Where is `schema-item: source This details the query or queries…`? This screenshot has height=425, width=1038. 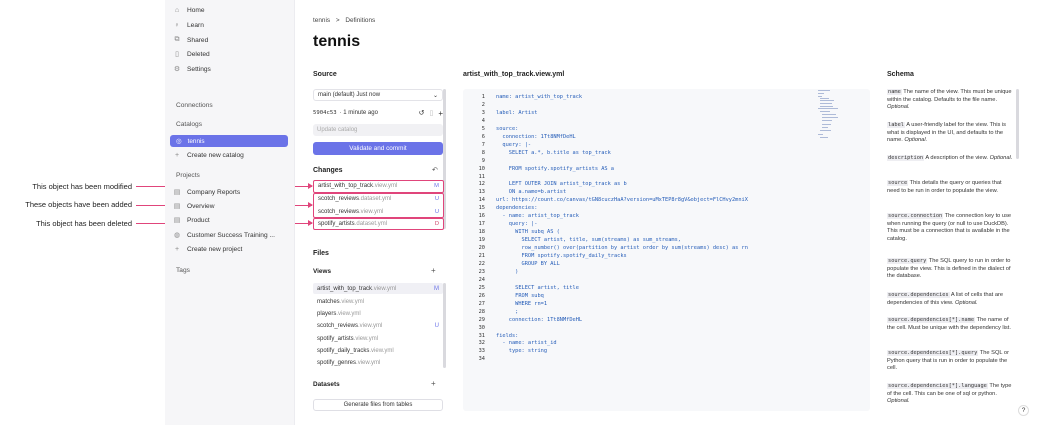
schema-item: source This details the query or queries… is located at coordinates (951, 187).